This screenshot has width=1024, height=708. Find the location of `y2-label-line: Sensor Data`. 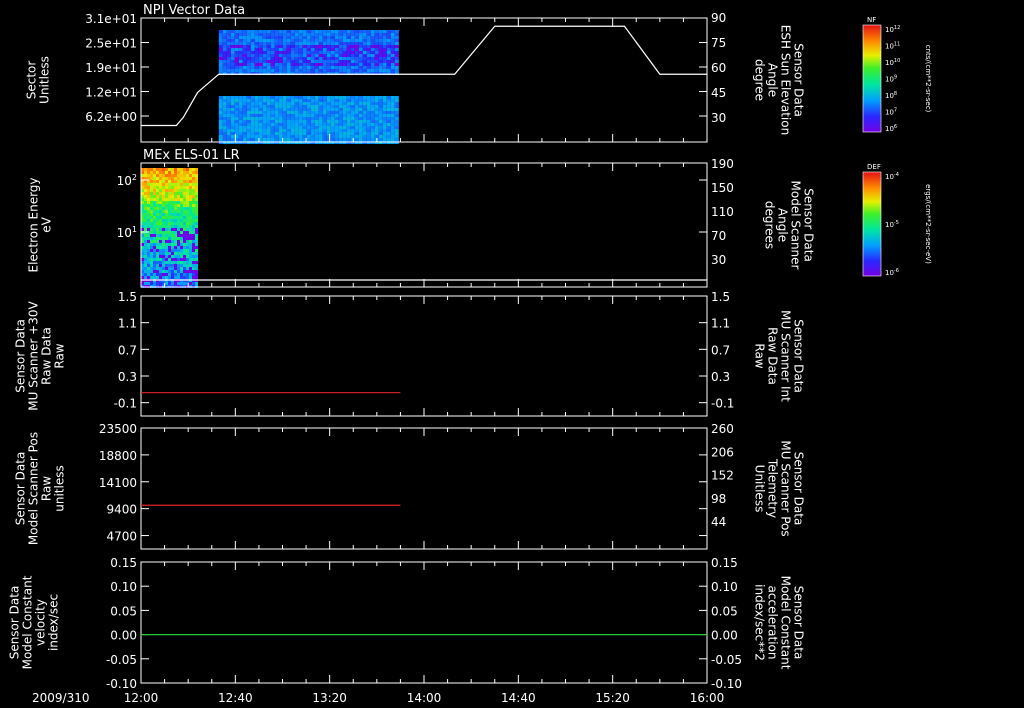

y2-label-line: Sensor Data is located at coordinates (799, 623).